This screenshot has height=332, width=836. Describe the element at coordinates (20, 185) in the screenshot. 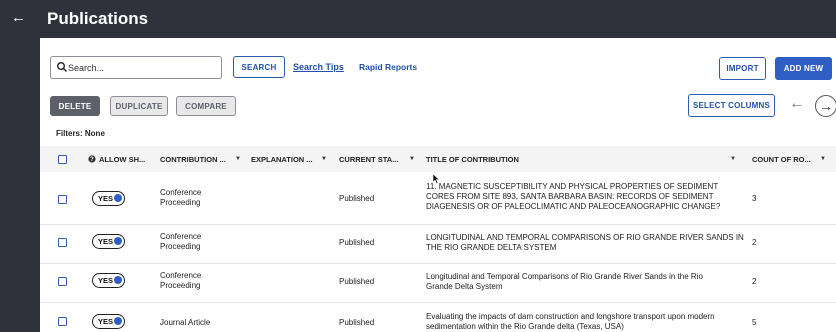

I see `left-gutter` at that location.